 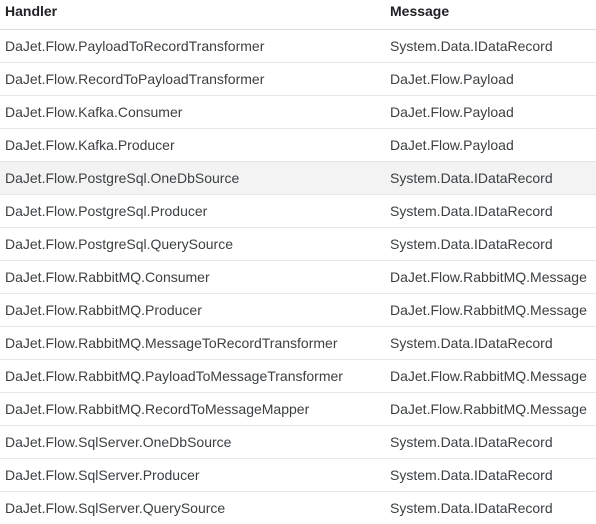 I want to click on handler-cell: DaJet.Flow.Kafka.Producer, so click(x=192, y=145).